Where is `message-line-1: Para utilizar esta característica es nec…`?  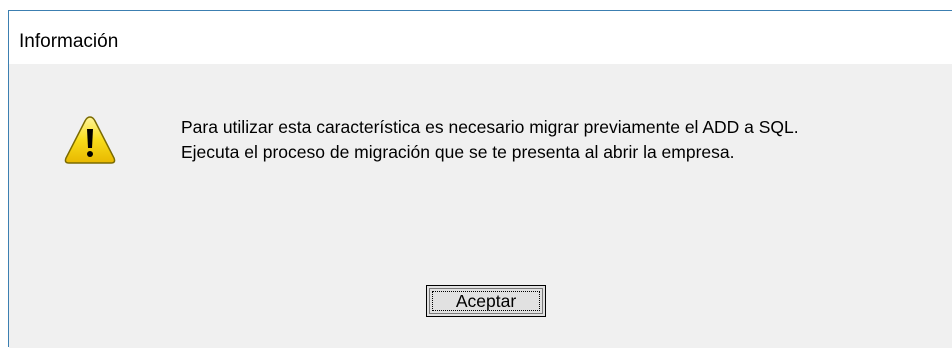
message-line-1: Para utilizar esta característica es nec… is located at coordinates (490, 127).